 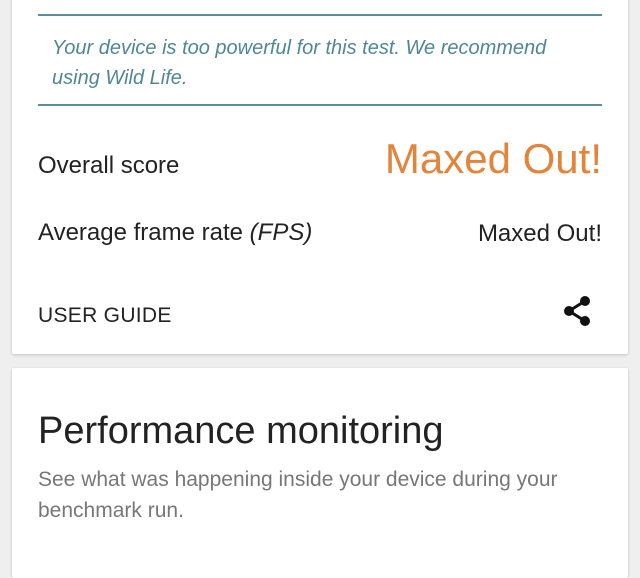 What do you see at coordinates (281, 232) in the screenshot?
I see `fps-unit: (FPS)` at bounding box center [281, 232].